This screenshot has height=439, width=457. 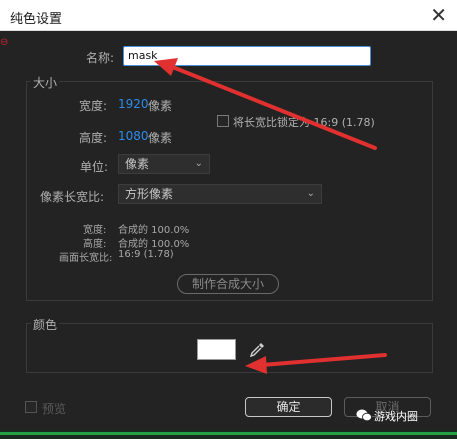 What do you see at coordinates (95, 230) in the screenshot?
I see `info-width-label: 宽度:` at bounding box center [95, 230].